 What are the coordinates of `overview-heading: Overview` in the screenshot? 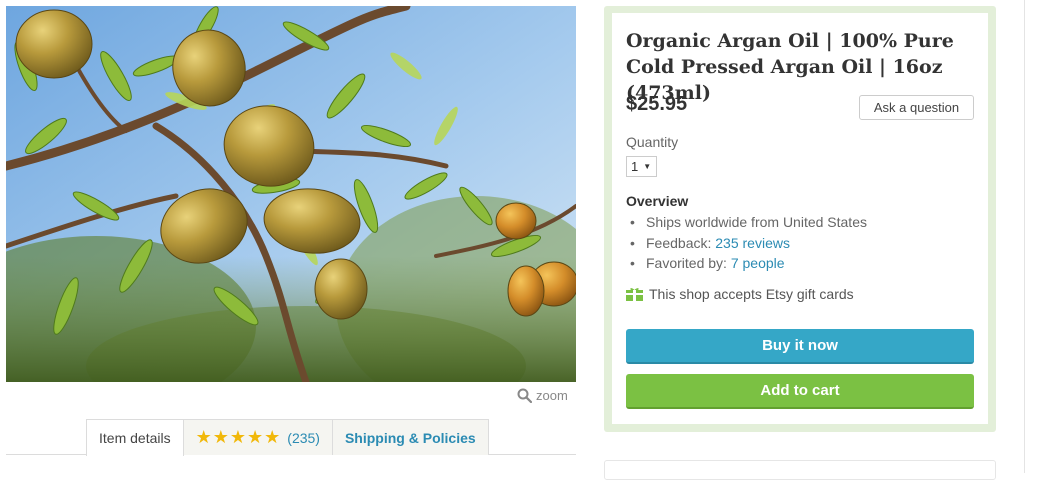 It's located at (657, 201).